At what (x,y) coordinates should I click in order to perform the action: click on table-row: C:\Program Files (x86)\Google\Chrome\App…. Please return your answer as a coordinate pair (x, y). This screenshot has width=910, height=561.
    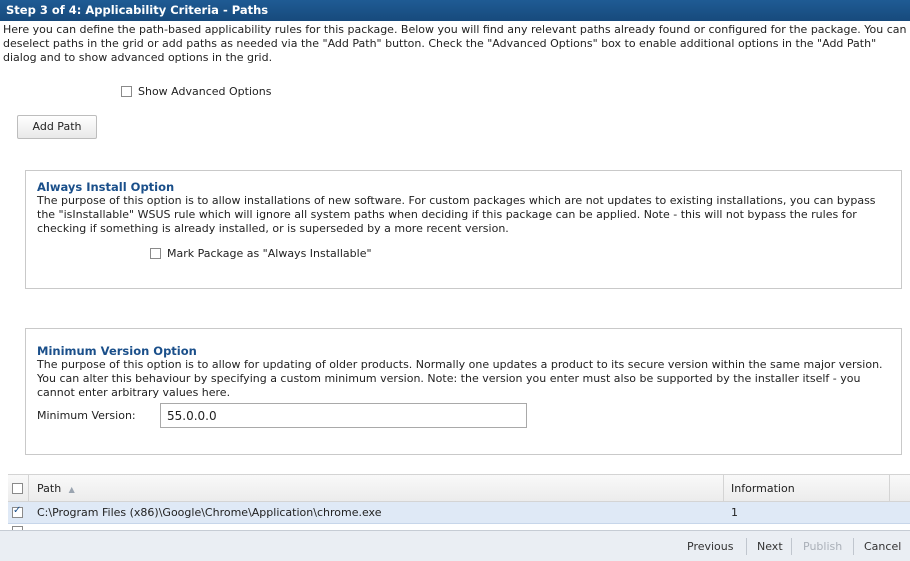
    Looking at the image, I should click on (459, 513).